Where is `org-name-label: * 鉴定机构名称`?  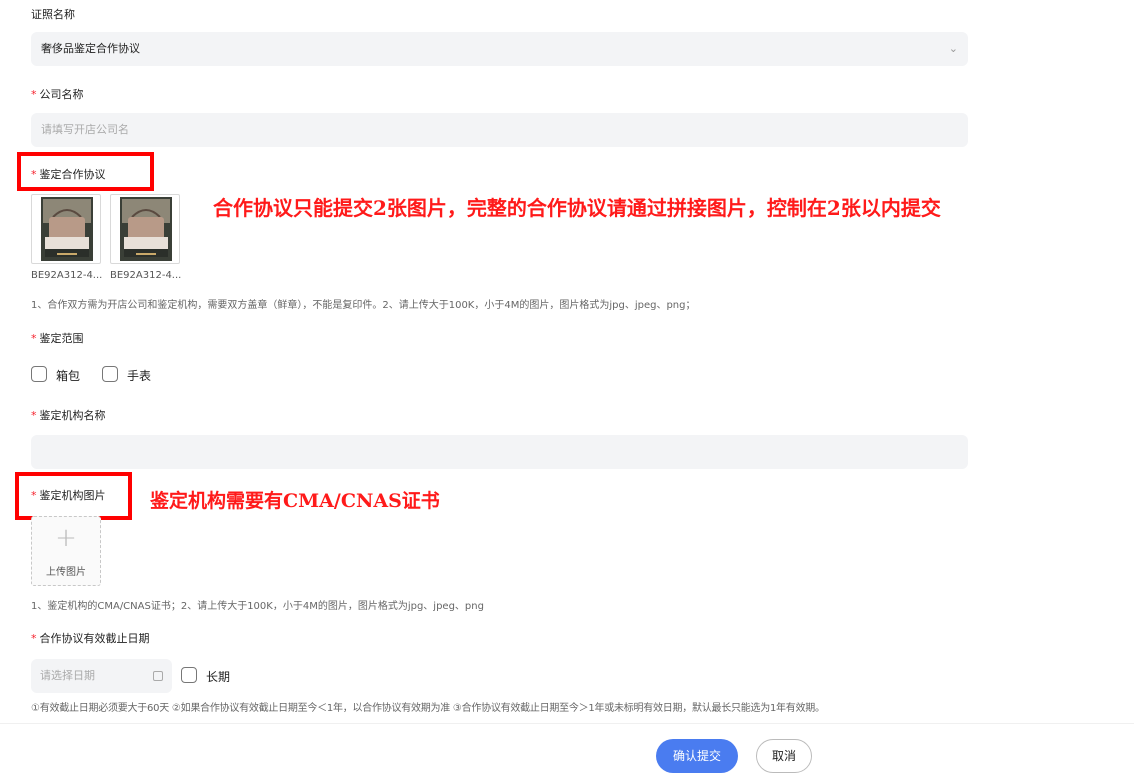
org-name-label: * 鉴定机构名称 is located at coordinates (68, 415).